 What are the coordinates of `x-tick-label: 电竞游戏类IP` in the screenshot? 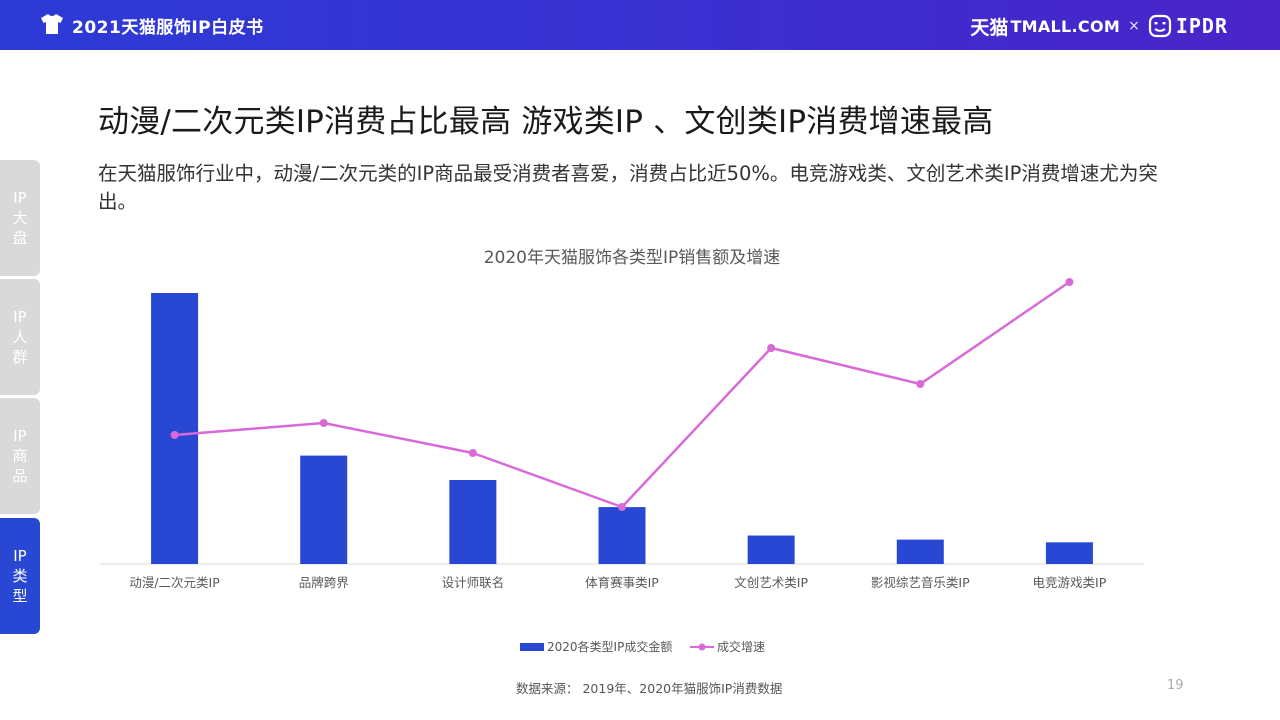 It's located at (1070, 582).